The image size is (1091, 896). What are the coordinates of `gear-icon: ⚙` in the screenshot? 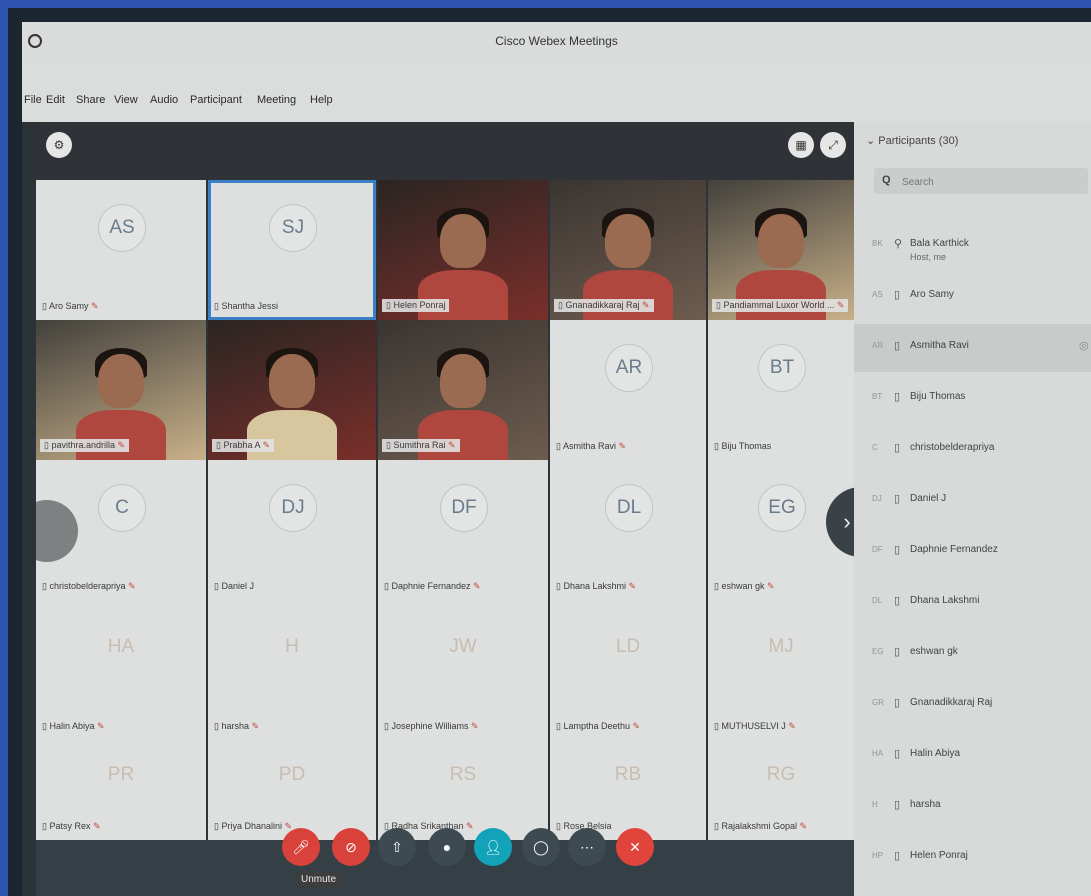 It's located at (59, 145).